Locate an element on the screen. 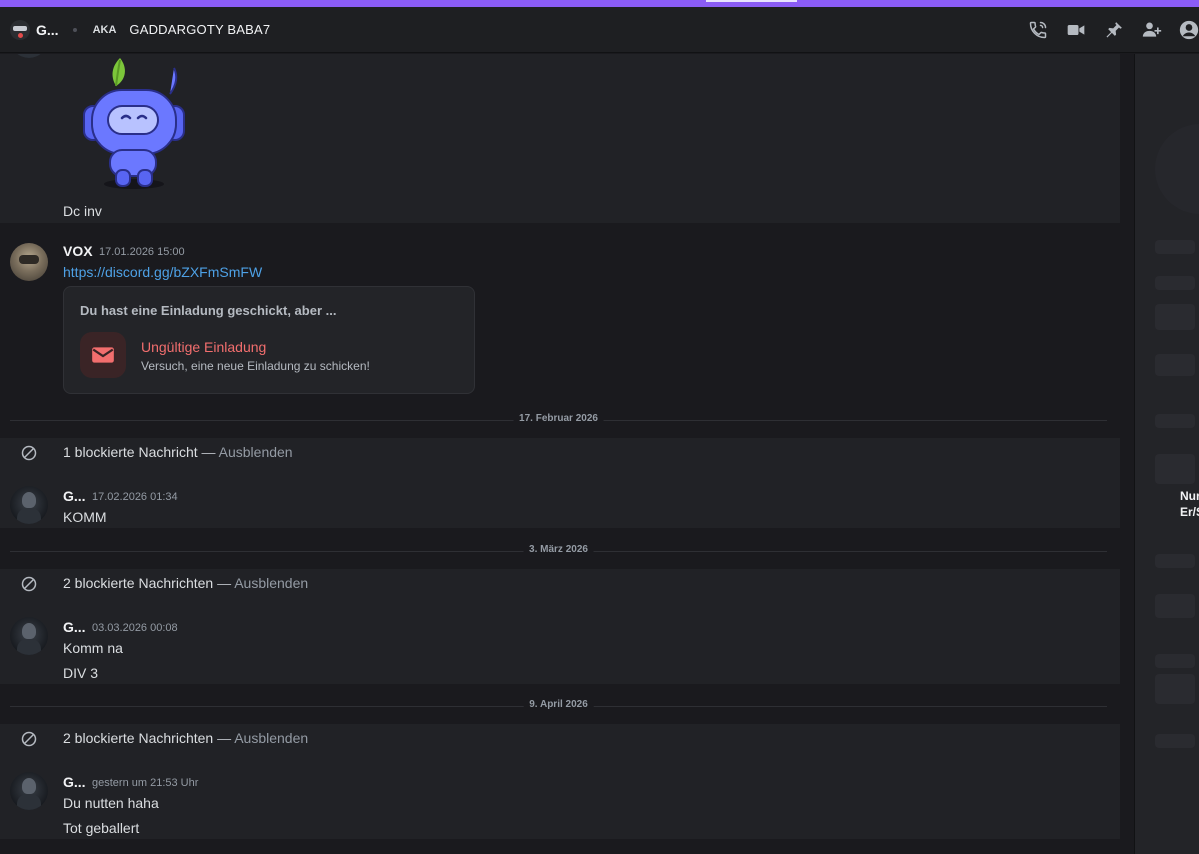  channel-header: G... AKA GADDARGOTY BABA7 is located at coordinates (599, 30).